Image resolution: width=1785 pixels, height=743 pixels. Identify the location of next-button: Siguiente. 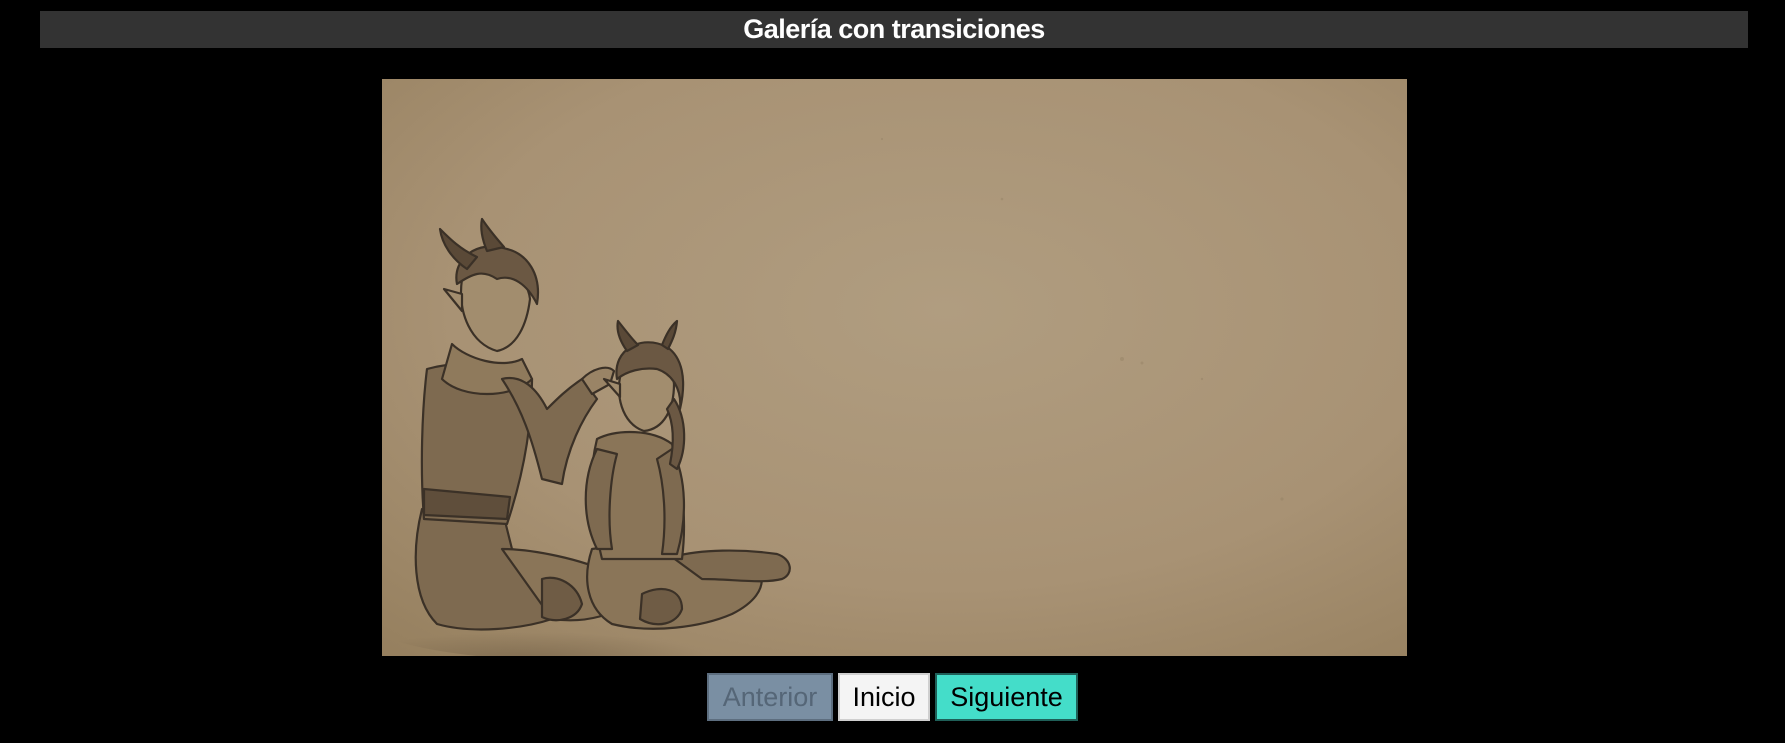
(1006, 697).